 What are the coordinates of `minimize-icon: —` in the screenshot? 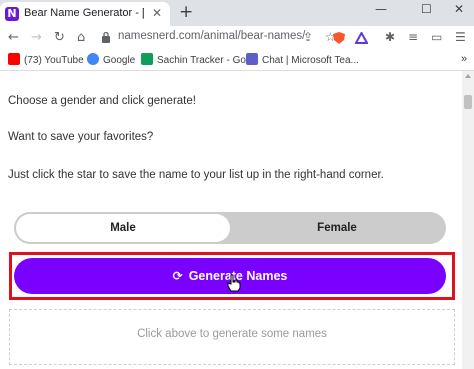 It's located at (381, 9).